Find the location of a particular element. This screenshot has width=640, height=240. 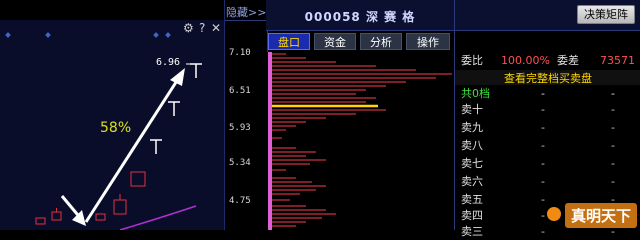

price-label: 6.96 is located at coordinates (168, 62).